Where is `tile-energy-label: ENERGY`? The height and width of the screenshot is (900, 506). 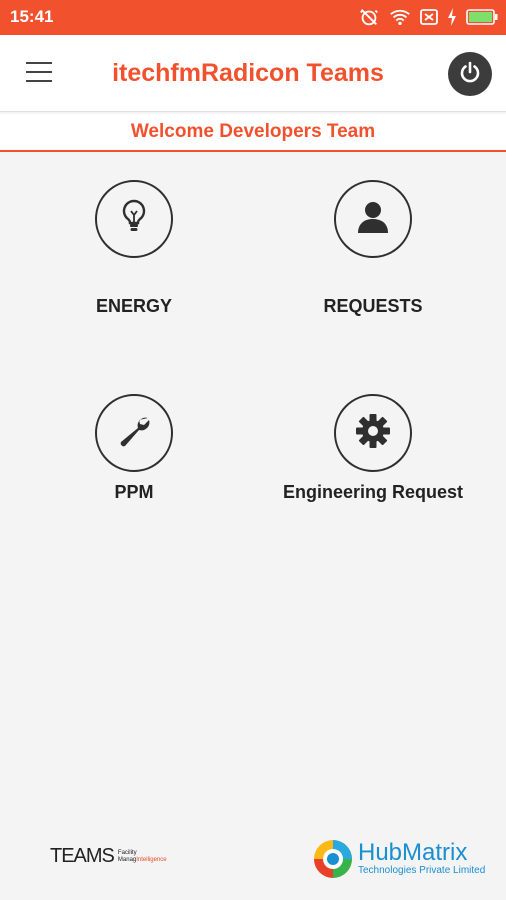 tile-energy-label: ENERGY is located at coordinates (134, 306).